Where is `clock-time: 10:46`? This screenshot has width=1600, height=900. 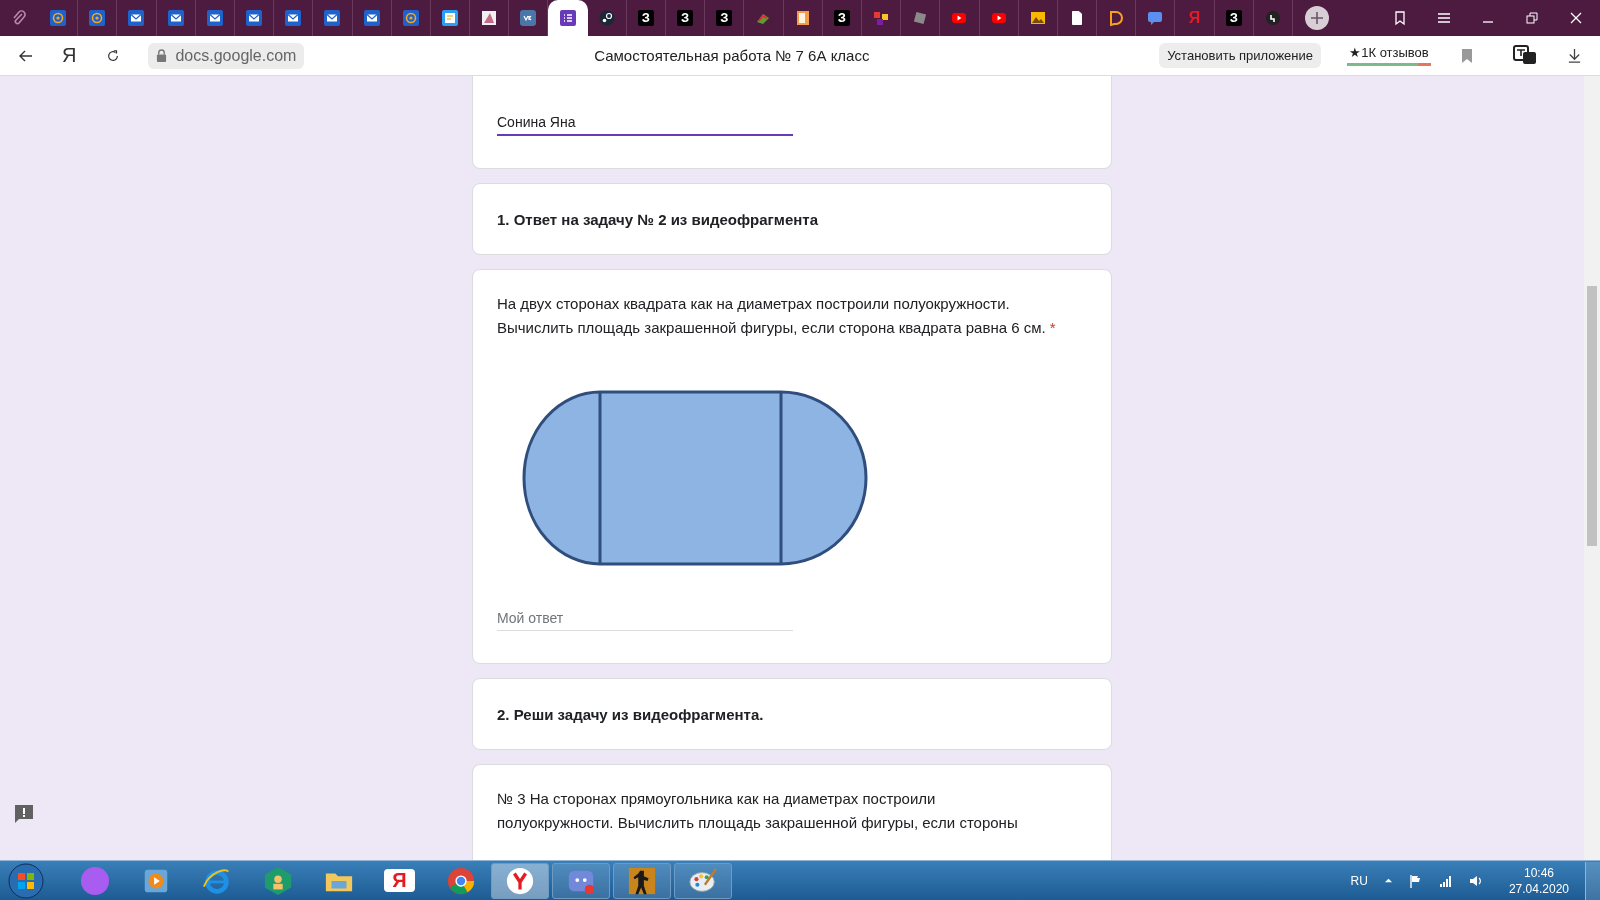
clock-time: 10:46 is located at coordinates (1538, 872).